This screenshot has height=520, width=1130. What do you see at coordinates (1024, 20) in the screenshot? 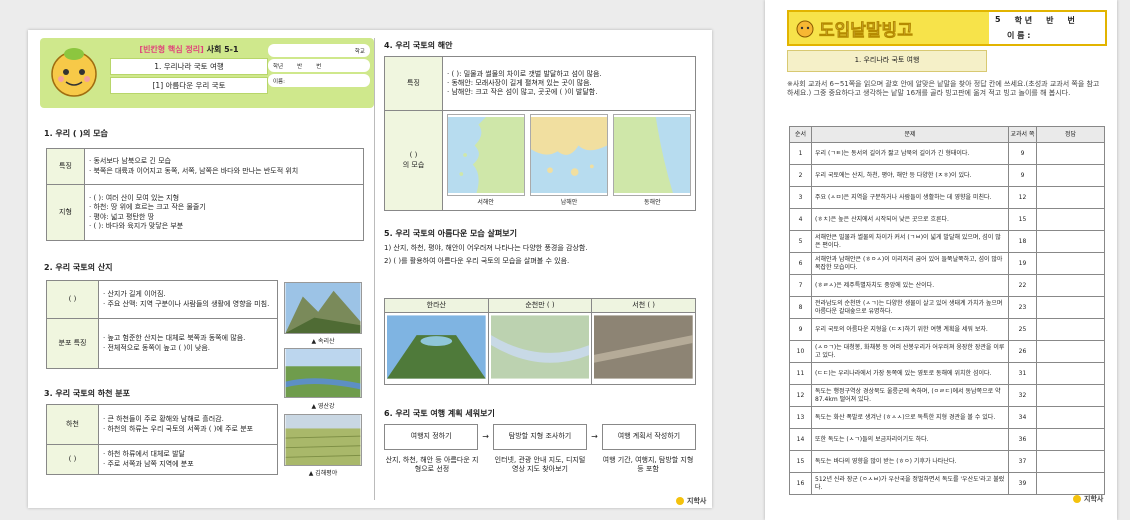
I see `grade-field: 학 년` at bounding box center [1024, 20].